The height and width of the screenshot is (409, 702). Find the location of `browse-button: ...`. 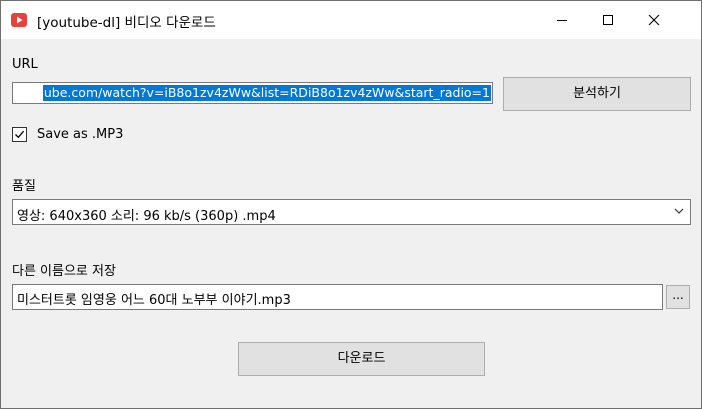

browse-button: ... is located at coordinates (678, 297).